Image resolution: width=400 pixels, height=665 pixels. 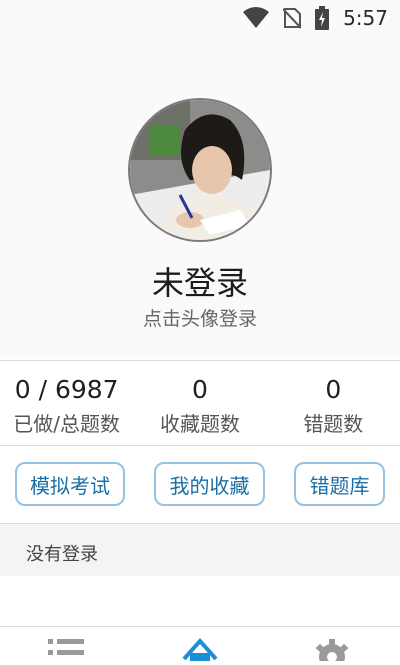 I want to click on stat-wrong: 0 错题数, so click(x=333, y=403).